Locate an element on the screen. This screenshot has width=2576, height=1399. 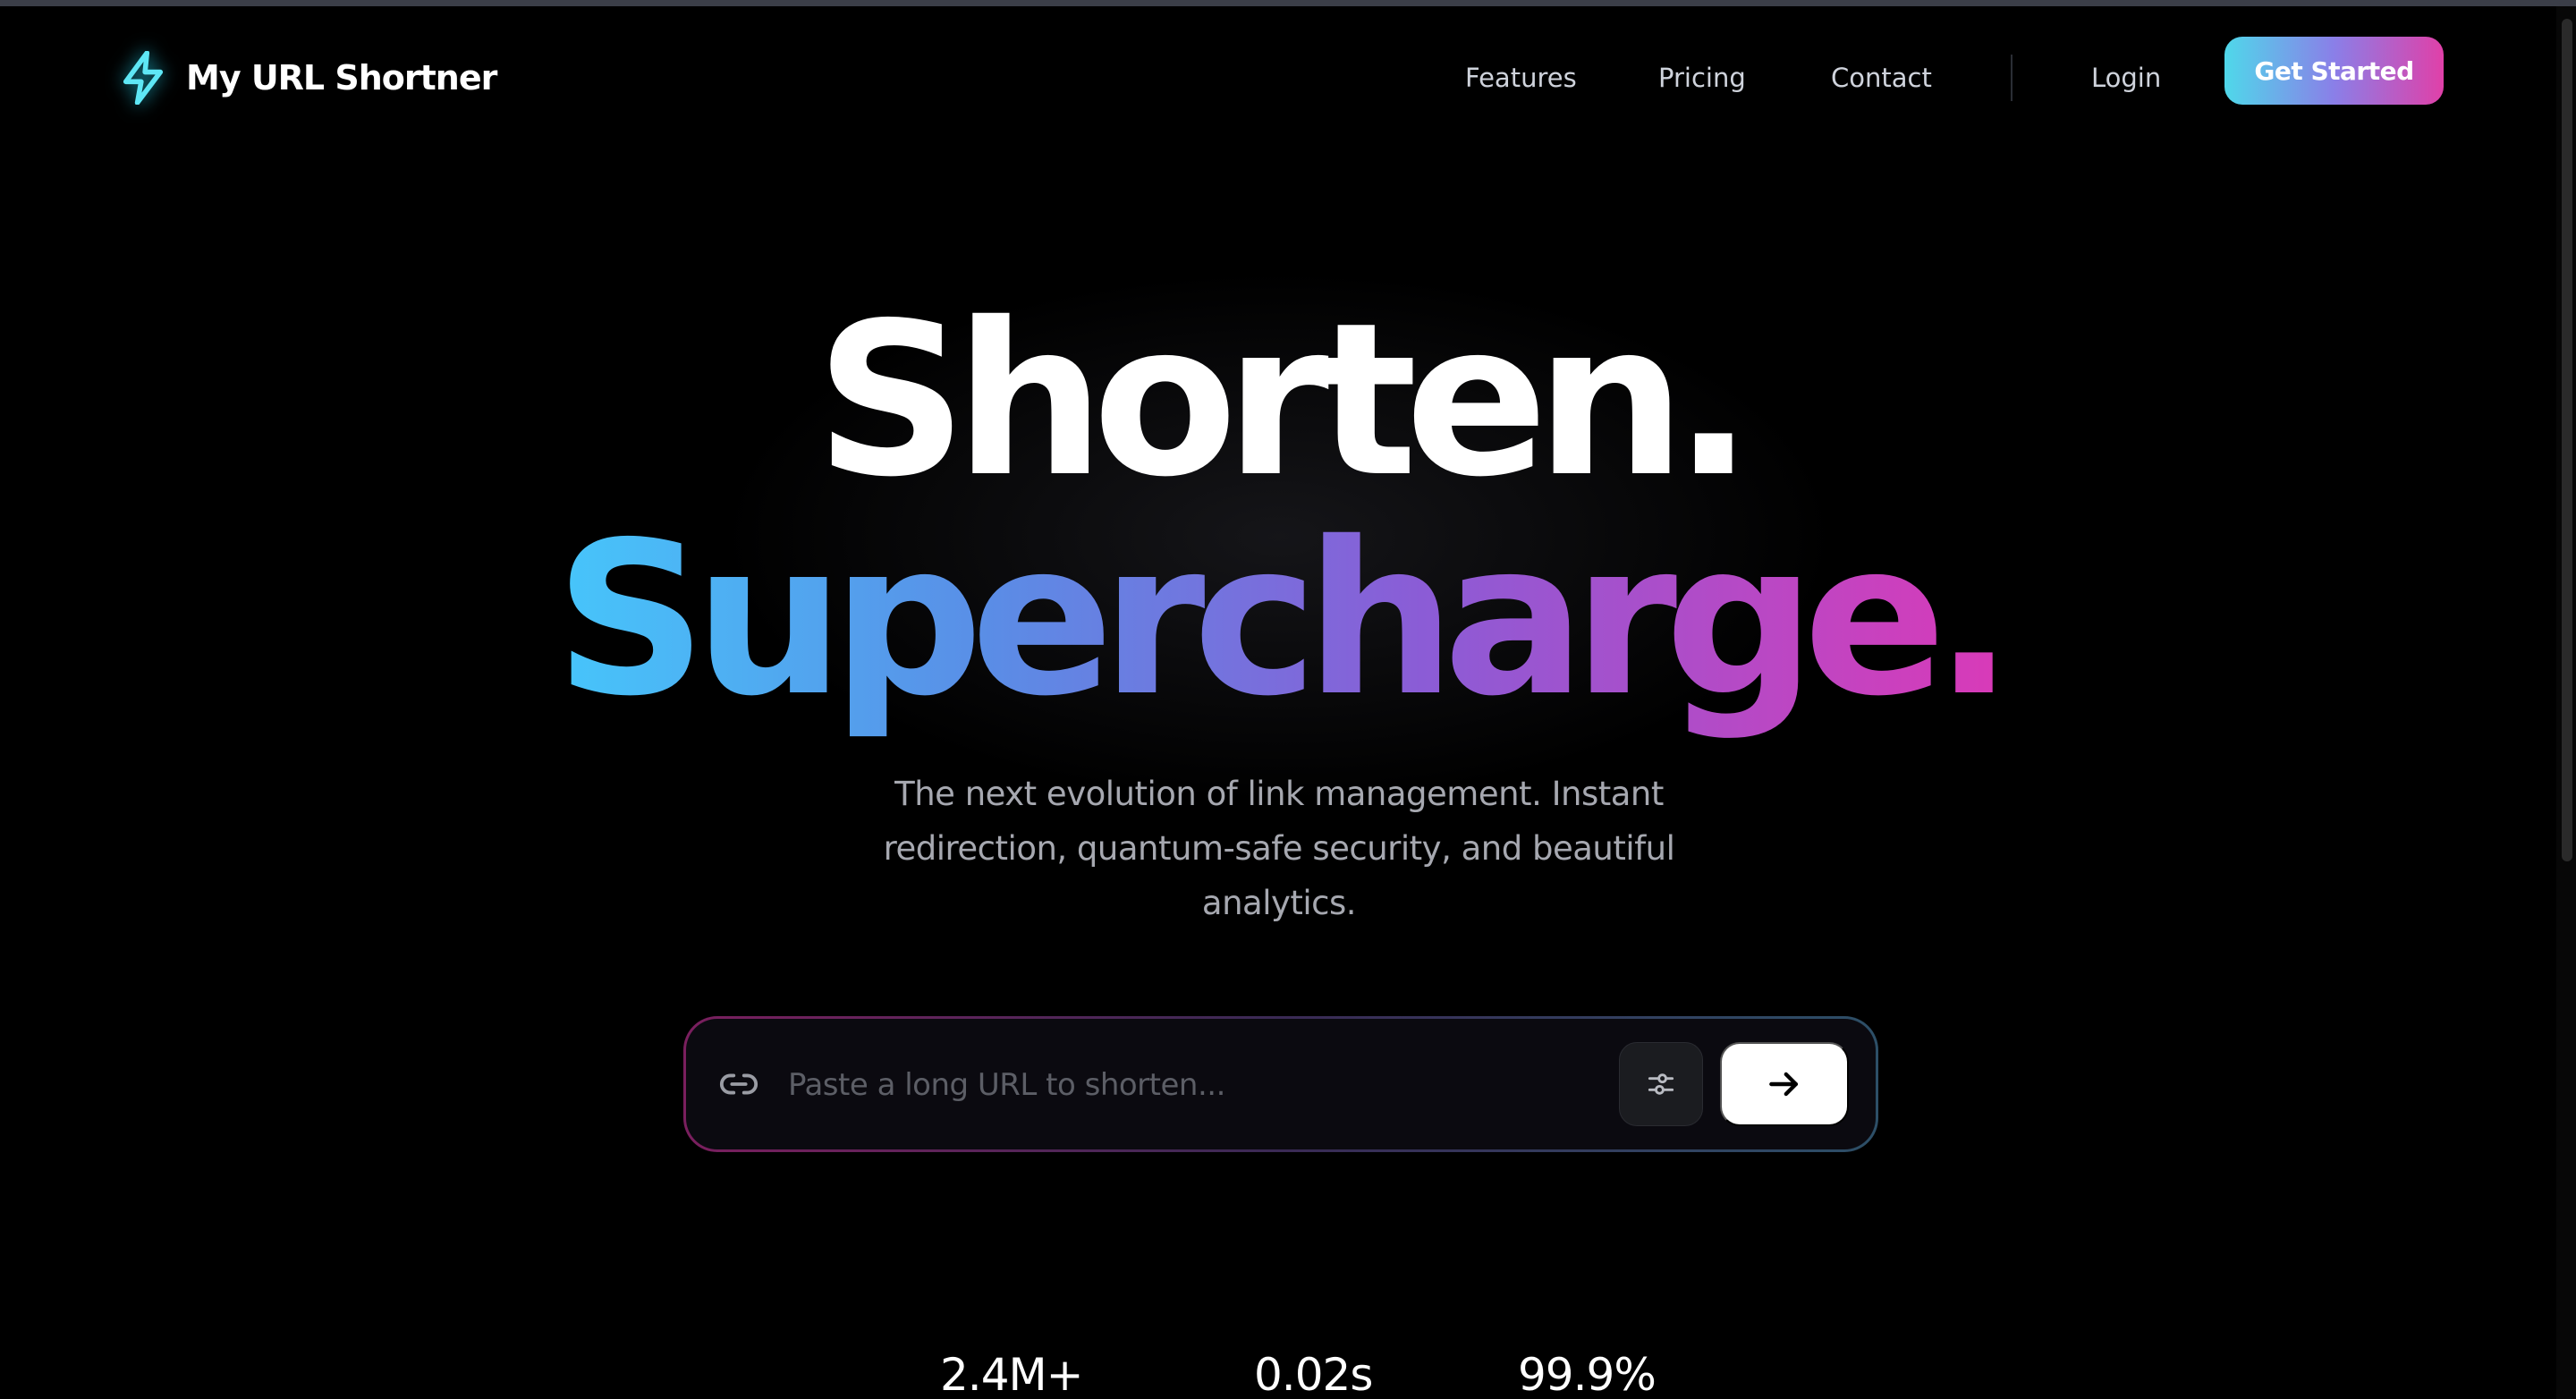
stat-links-value: 2.4M+ is located at coordinates (1012, 1374).